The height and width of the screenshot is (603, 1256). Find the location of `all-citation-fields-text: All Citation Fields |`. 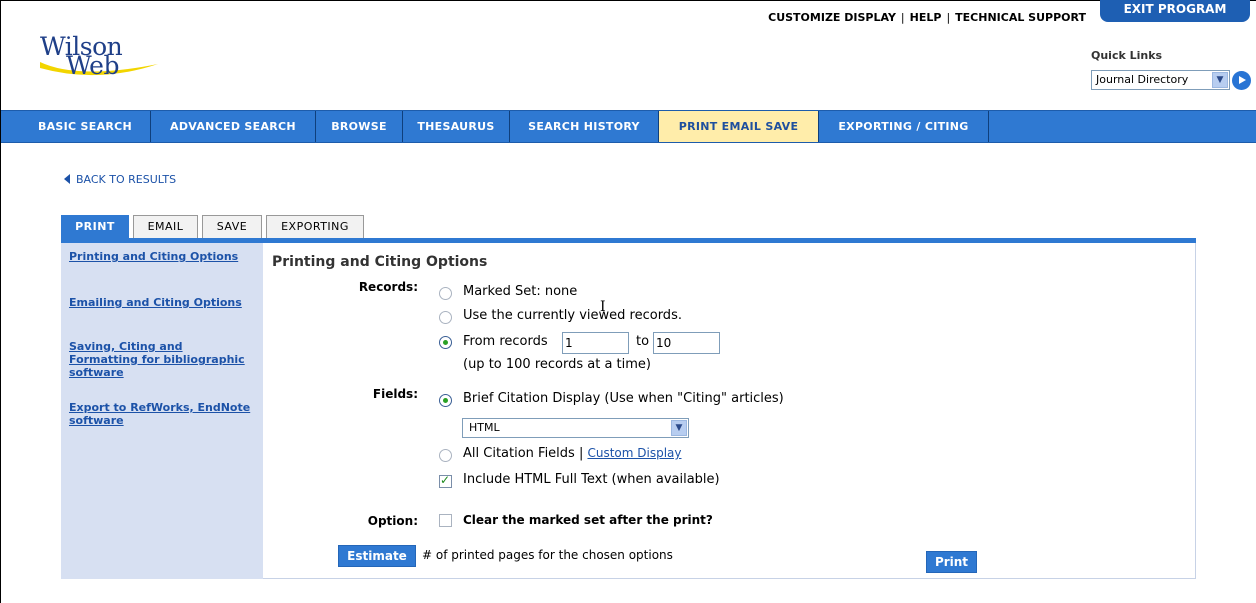

all-citation-fields-text: All Citation Fields | is located at coordinates (523, 453).